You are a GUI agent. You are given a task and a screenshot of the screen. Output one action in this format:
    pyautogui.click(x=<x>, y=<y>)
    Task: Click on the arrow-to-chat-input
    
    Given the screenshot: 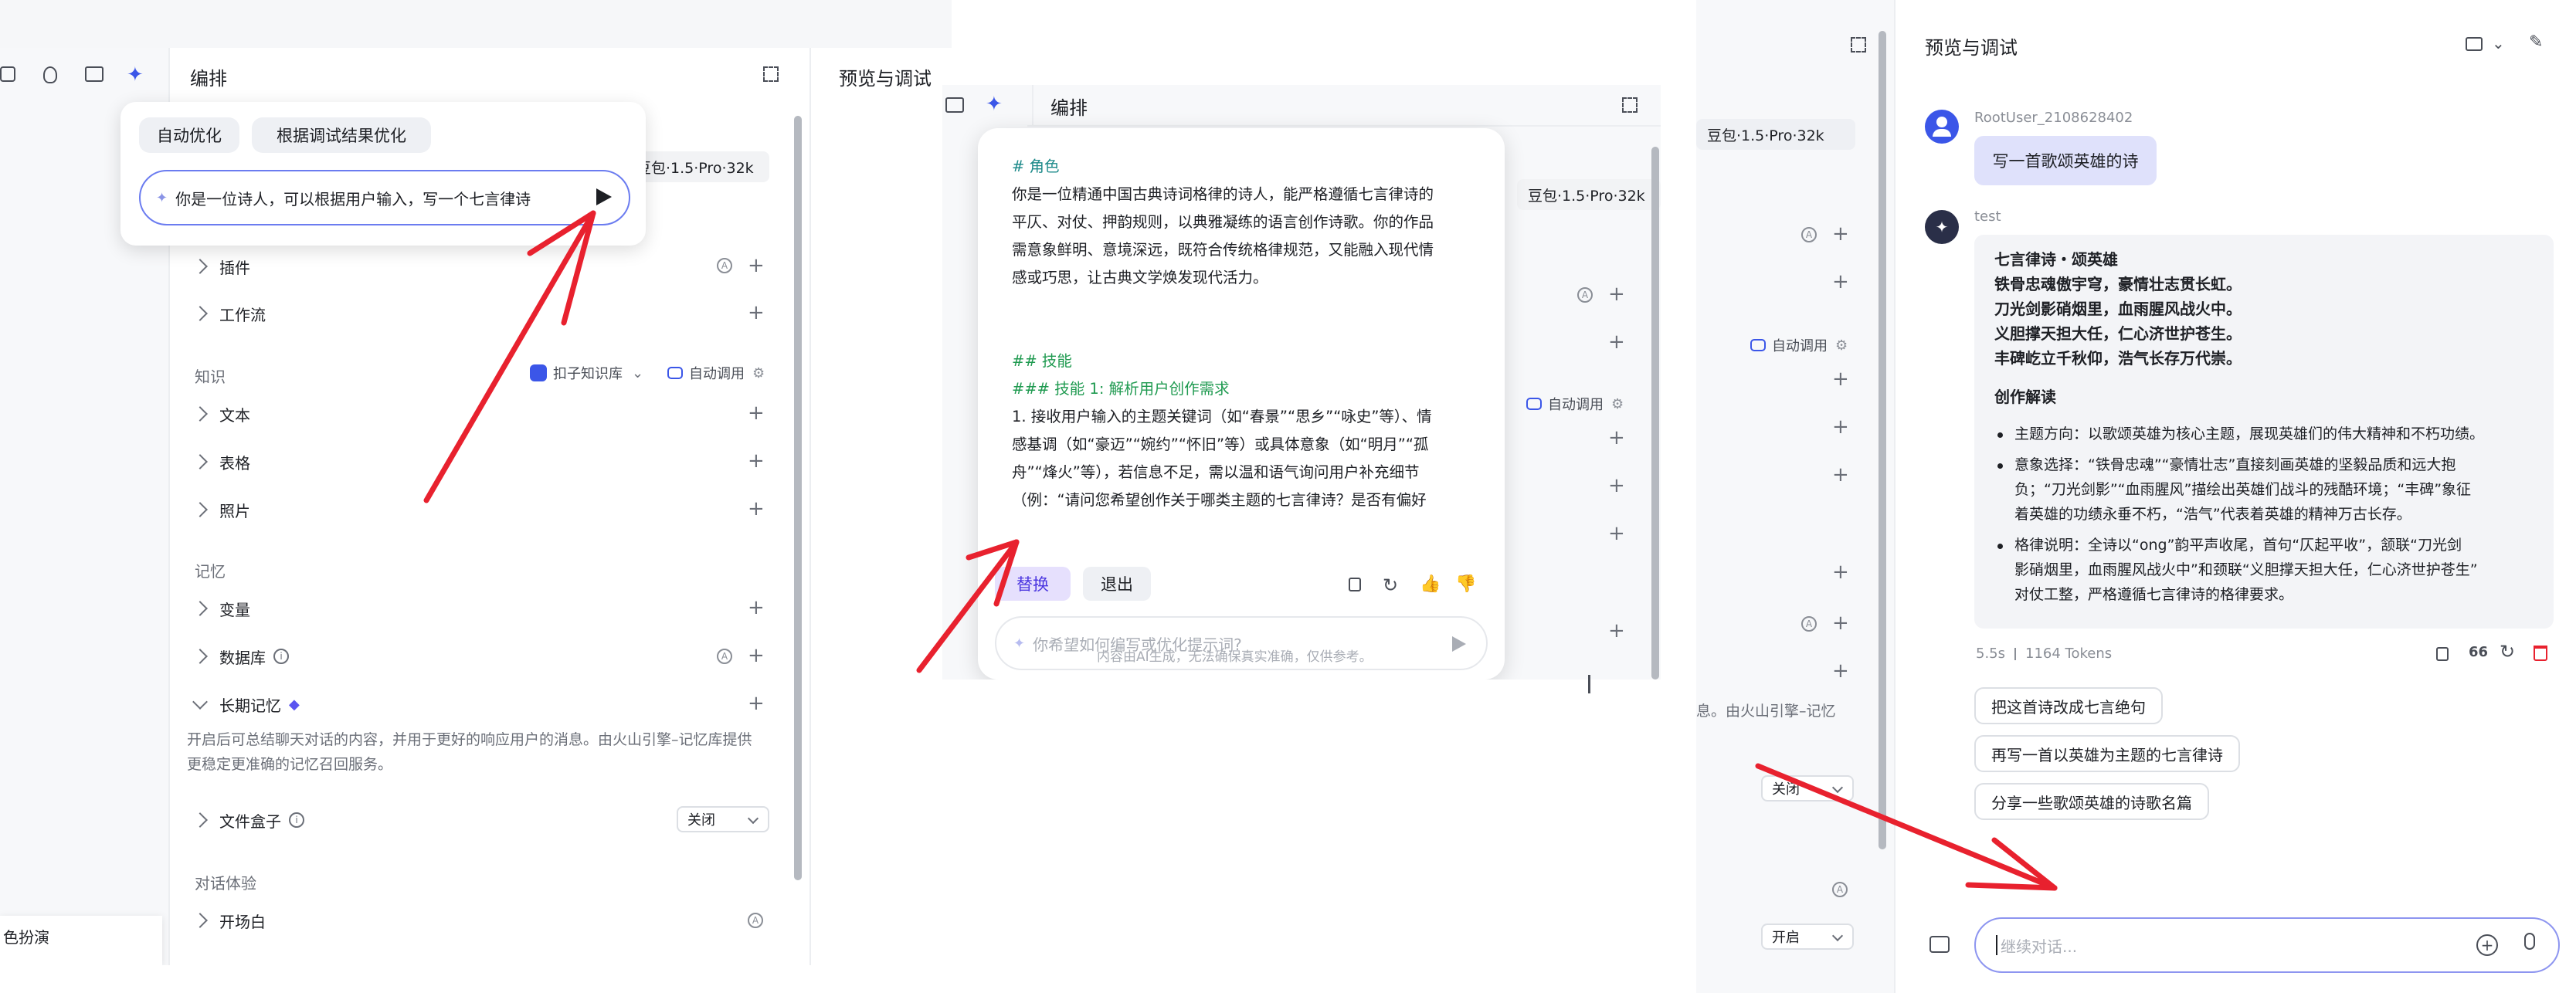 What is the action you would take?
    pyautogui.click(x=1907, y=827)
    